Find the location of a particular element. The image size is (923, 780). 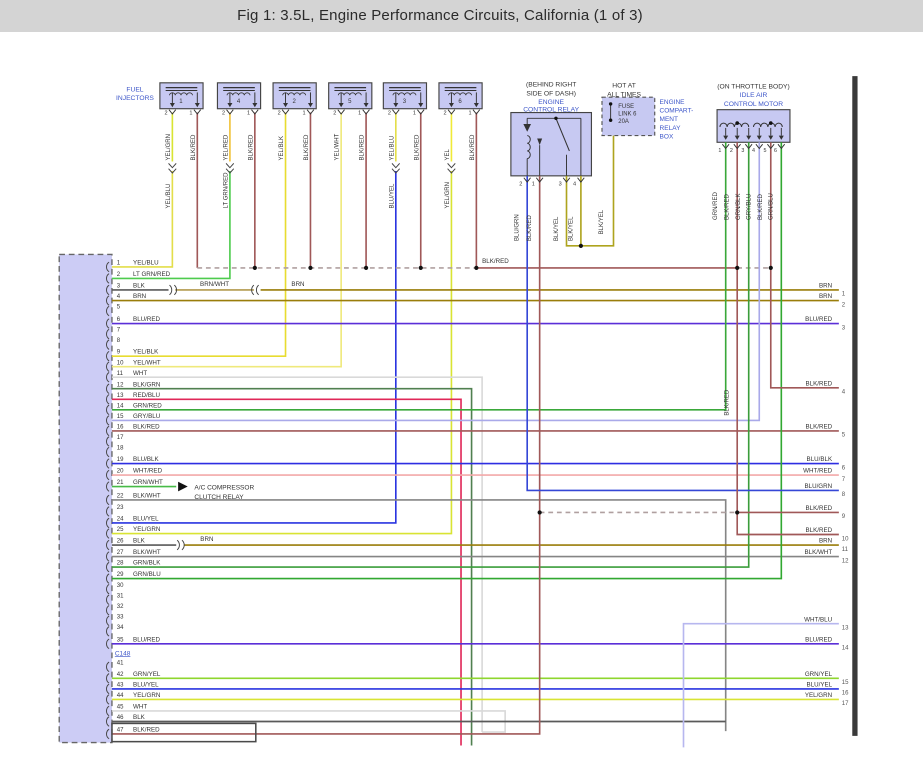

row-number: 1 is located at coordinates (119, 264).